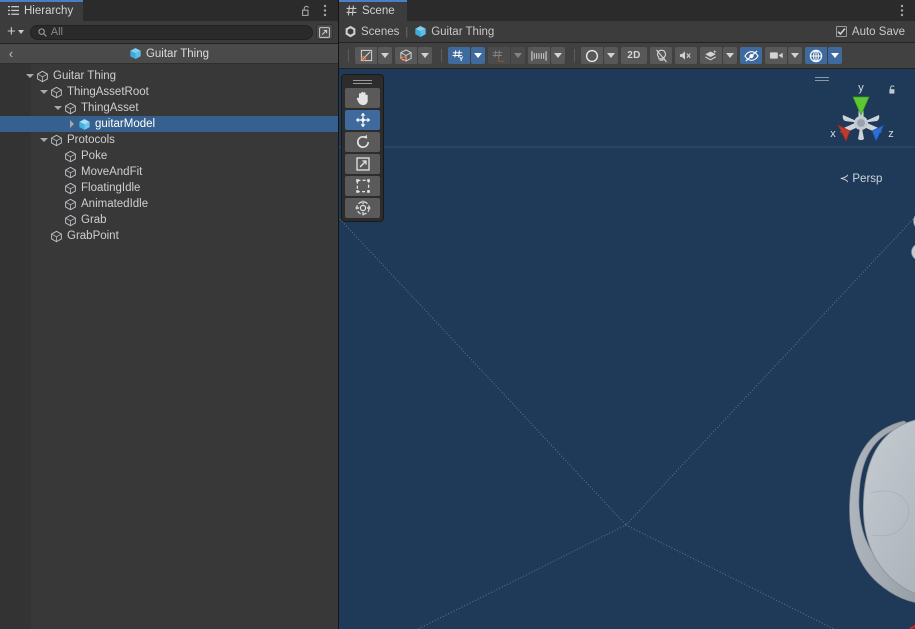  What do you see at coordinates (71, 124) in the screenshot?
I see `chevron-right-icon` at bounding box center [71, 124].